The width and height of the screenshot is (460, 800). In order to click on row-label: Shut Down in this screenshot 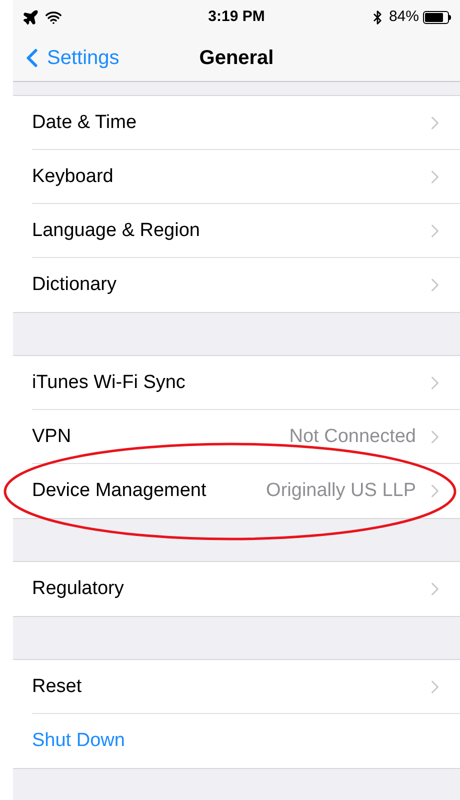, I will do `click(78, 740)`.